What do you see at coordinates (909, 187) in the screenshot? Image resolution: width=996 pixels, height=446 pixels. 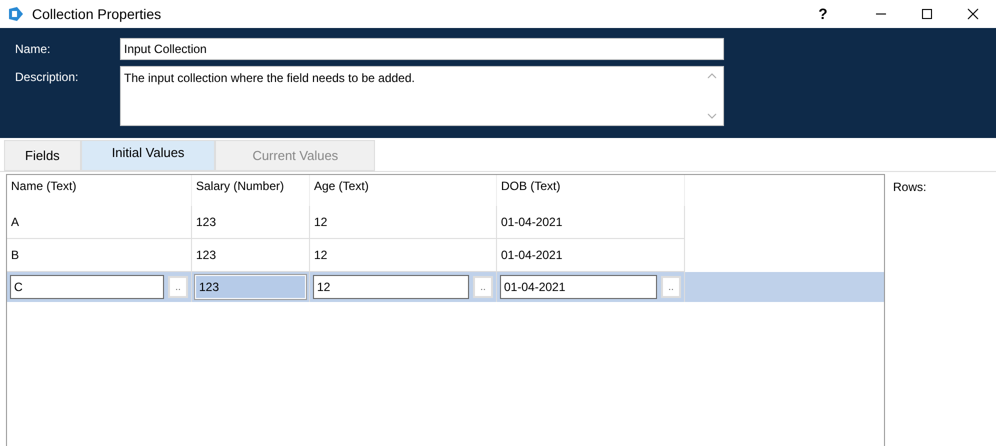 I see `rows-label: Rows:` at bounding box center [909, 187].